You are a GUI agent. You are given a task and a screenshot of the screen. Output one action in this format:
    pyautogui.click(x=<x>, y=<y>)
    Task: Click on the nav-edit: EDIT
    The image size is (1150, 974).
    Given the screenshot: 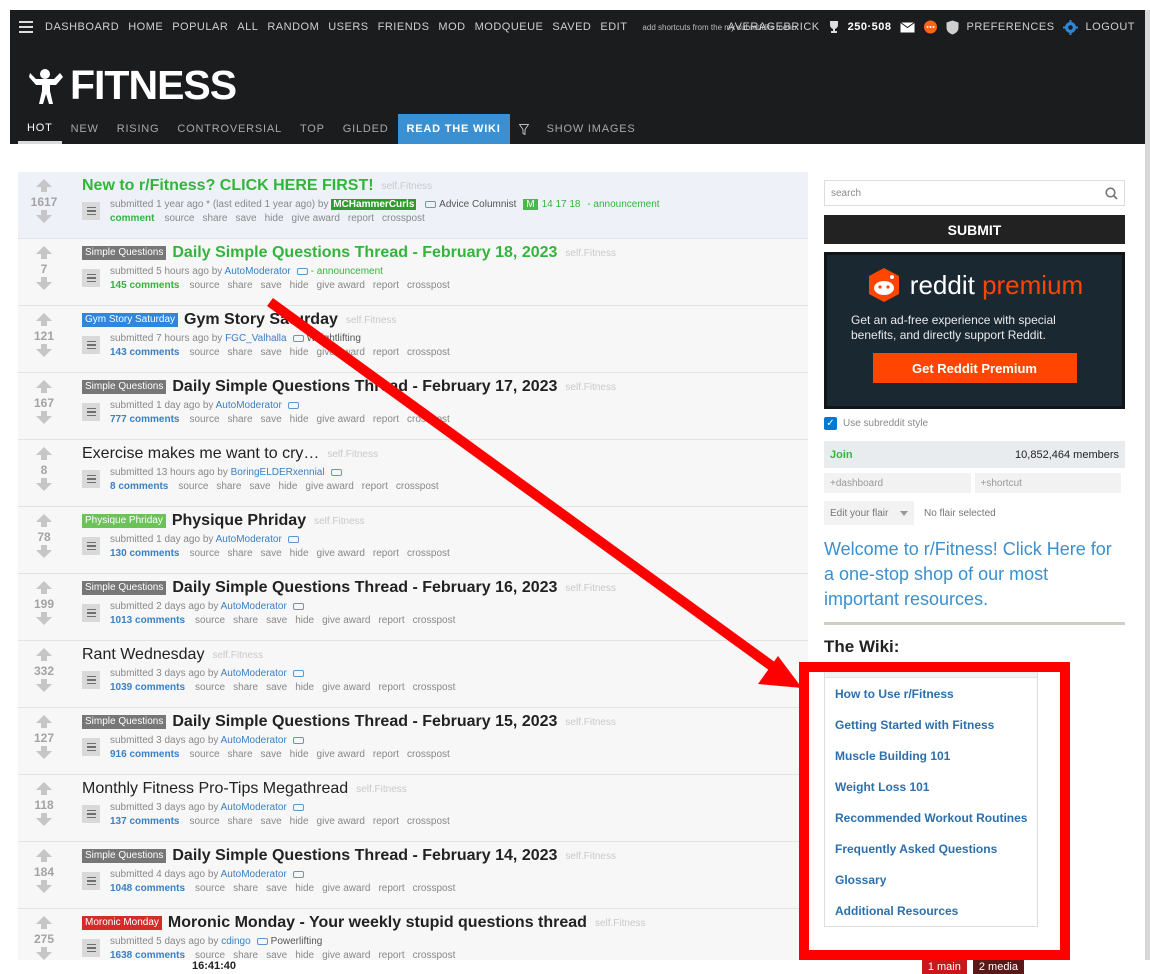 What is the action you would take?
    pyautogui.click(x=613, y=27)
    